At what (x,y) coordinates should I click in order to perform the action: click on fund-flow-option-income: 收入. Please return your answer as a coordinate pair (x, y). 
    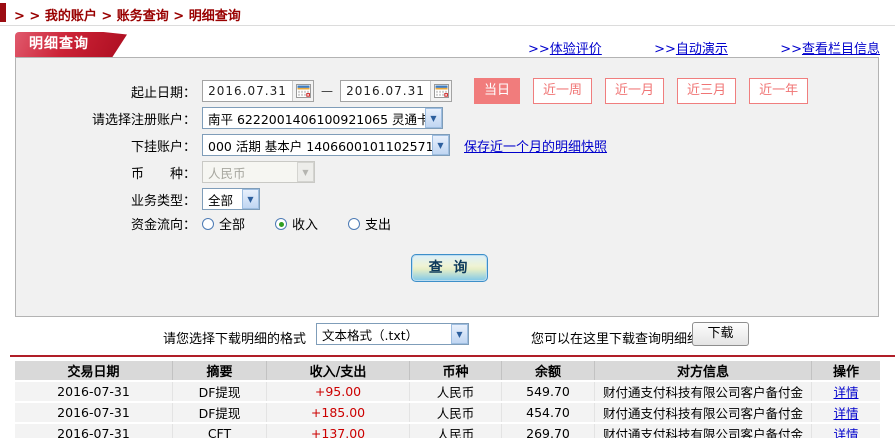
    Looking at the image, I should click on (296, 223).